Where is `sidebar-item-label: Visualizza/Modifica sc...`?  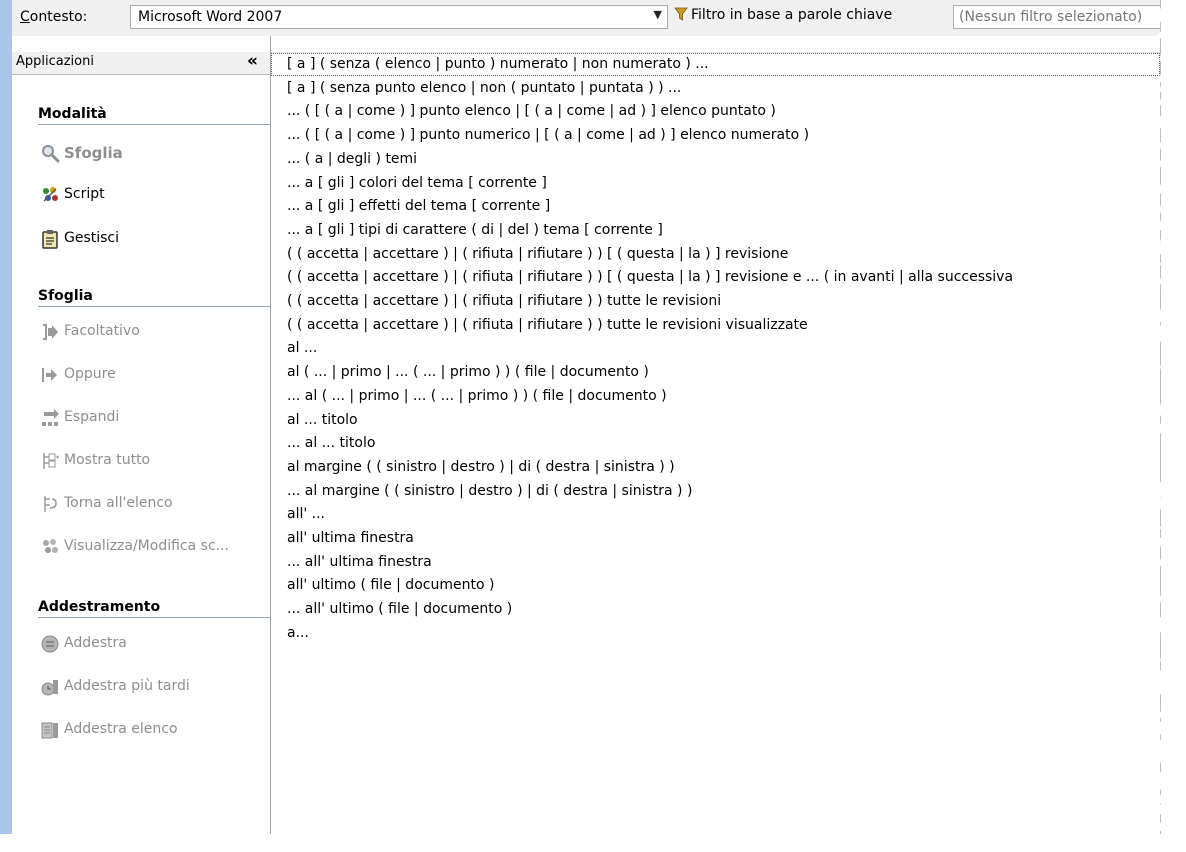
sidebar-item-label: Visualizza/Modifica sc... is located at coordinates (146, 546).